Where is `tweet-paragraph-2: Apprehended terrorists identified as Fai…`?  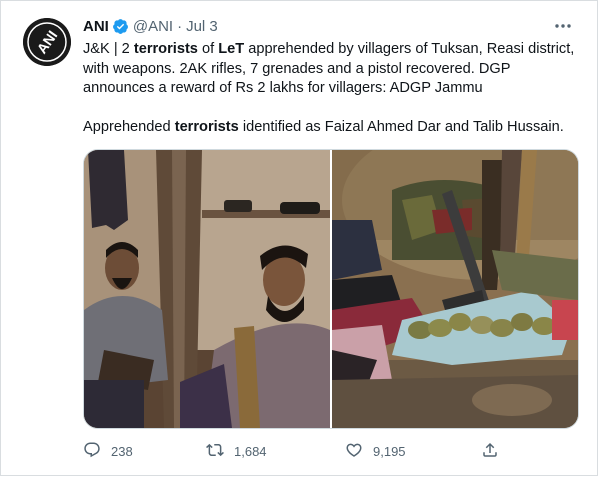 tweet-paragraph-2: Apprehended terrorists identified as Fai… is located at coordinates (333, 128).